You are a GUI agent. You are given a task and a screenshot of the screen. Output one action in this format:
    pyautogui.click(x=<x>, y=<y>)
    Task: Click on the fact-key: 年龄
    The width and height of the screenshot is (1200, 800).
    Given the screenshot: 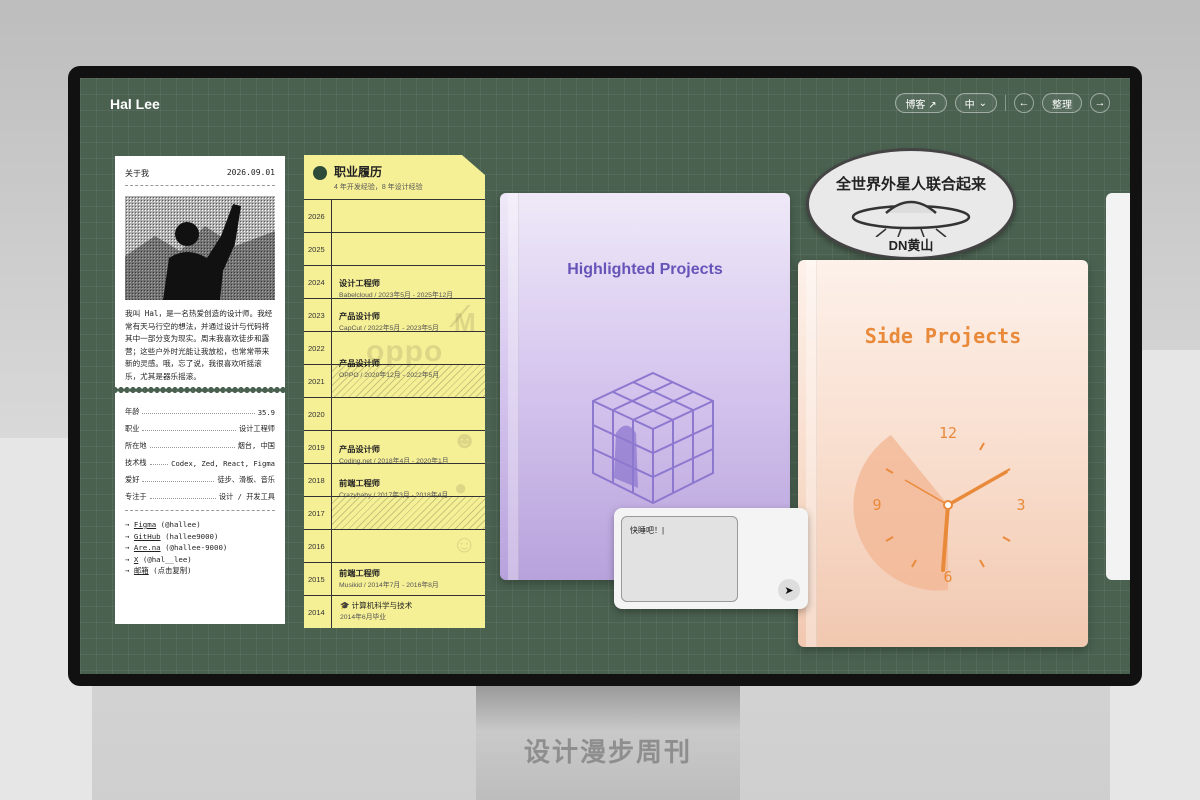 What is the action you would take?
    pyautogui.click(x=132, y=411)
    